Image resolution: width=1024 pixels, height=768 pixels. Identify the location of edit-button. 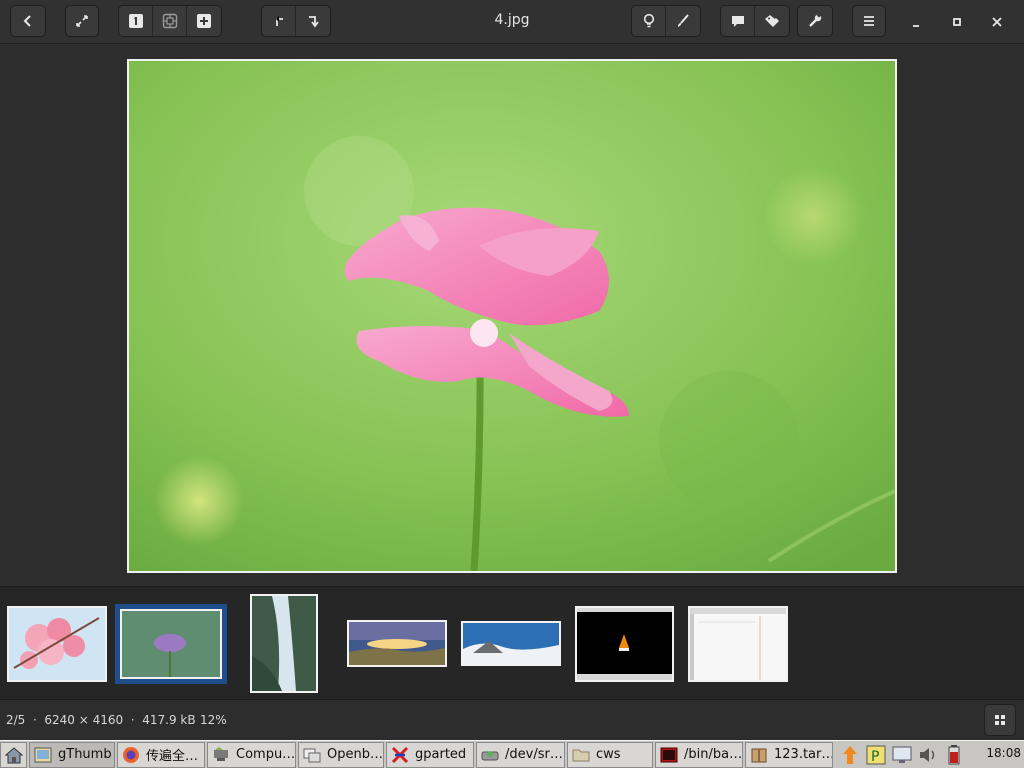
(683, 21).